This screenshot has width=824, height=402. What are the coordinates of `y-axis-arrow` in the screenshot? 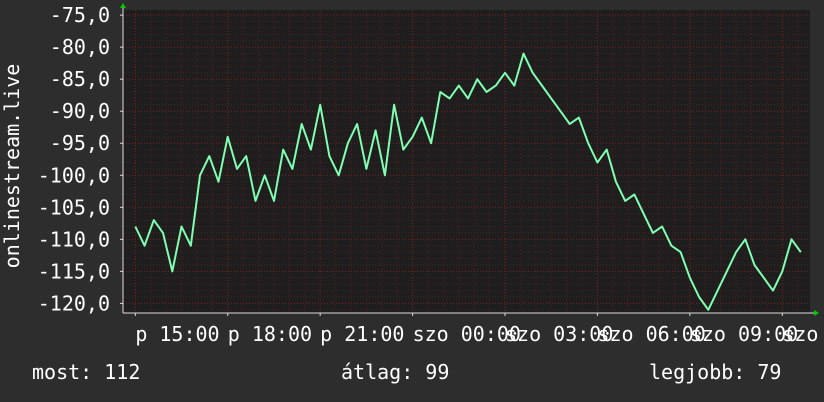 It's located at (123, 5).